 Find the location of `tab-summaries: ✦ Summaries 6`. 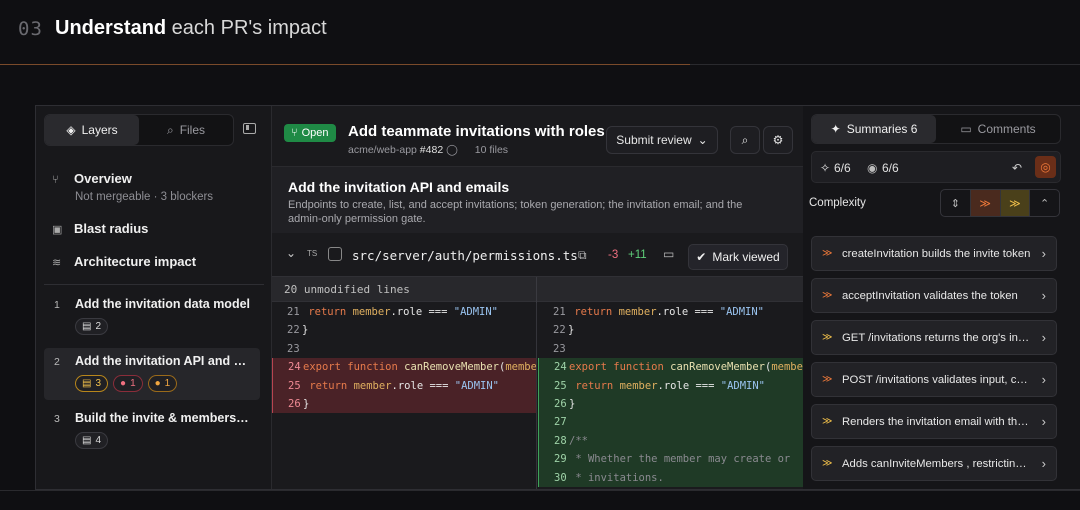

tab-summaries: ✦ Summaries 6 is located at coordinates (874, 129).